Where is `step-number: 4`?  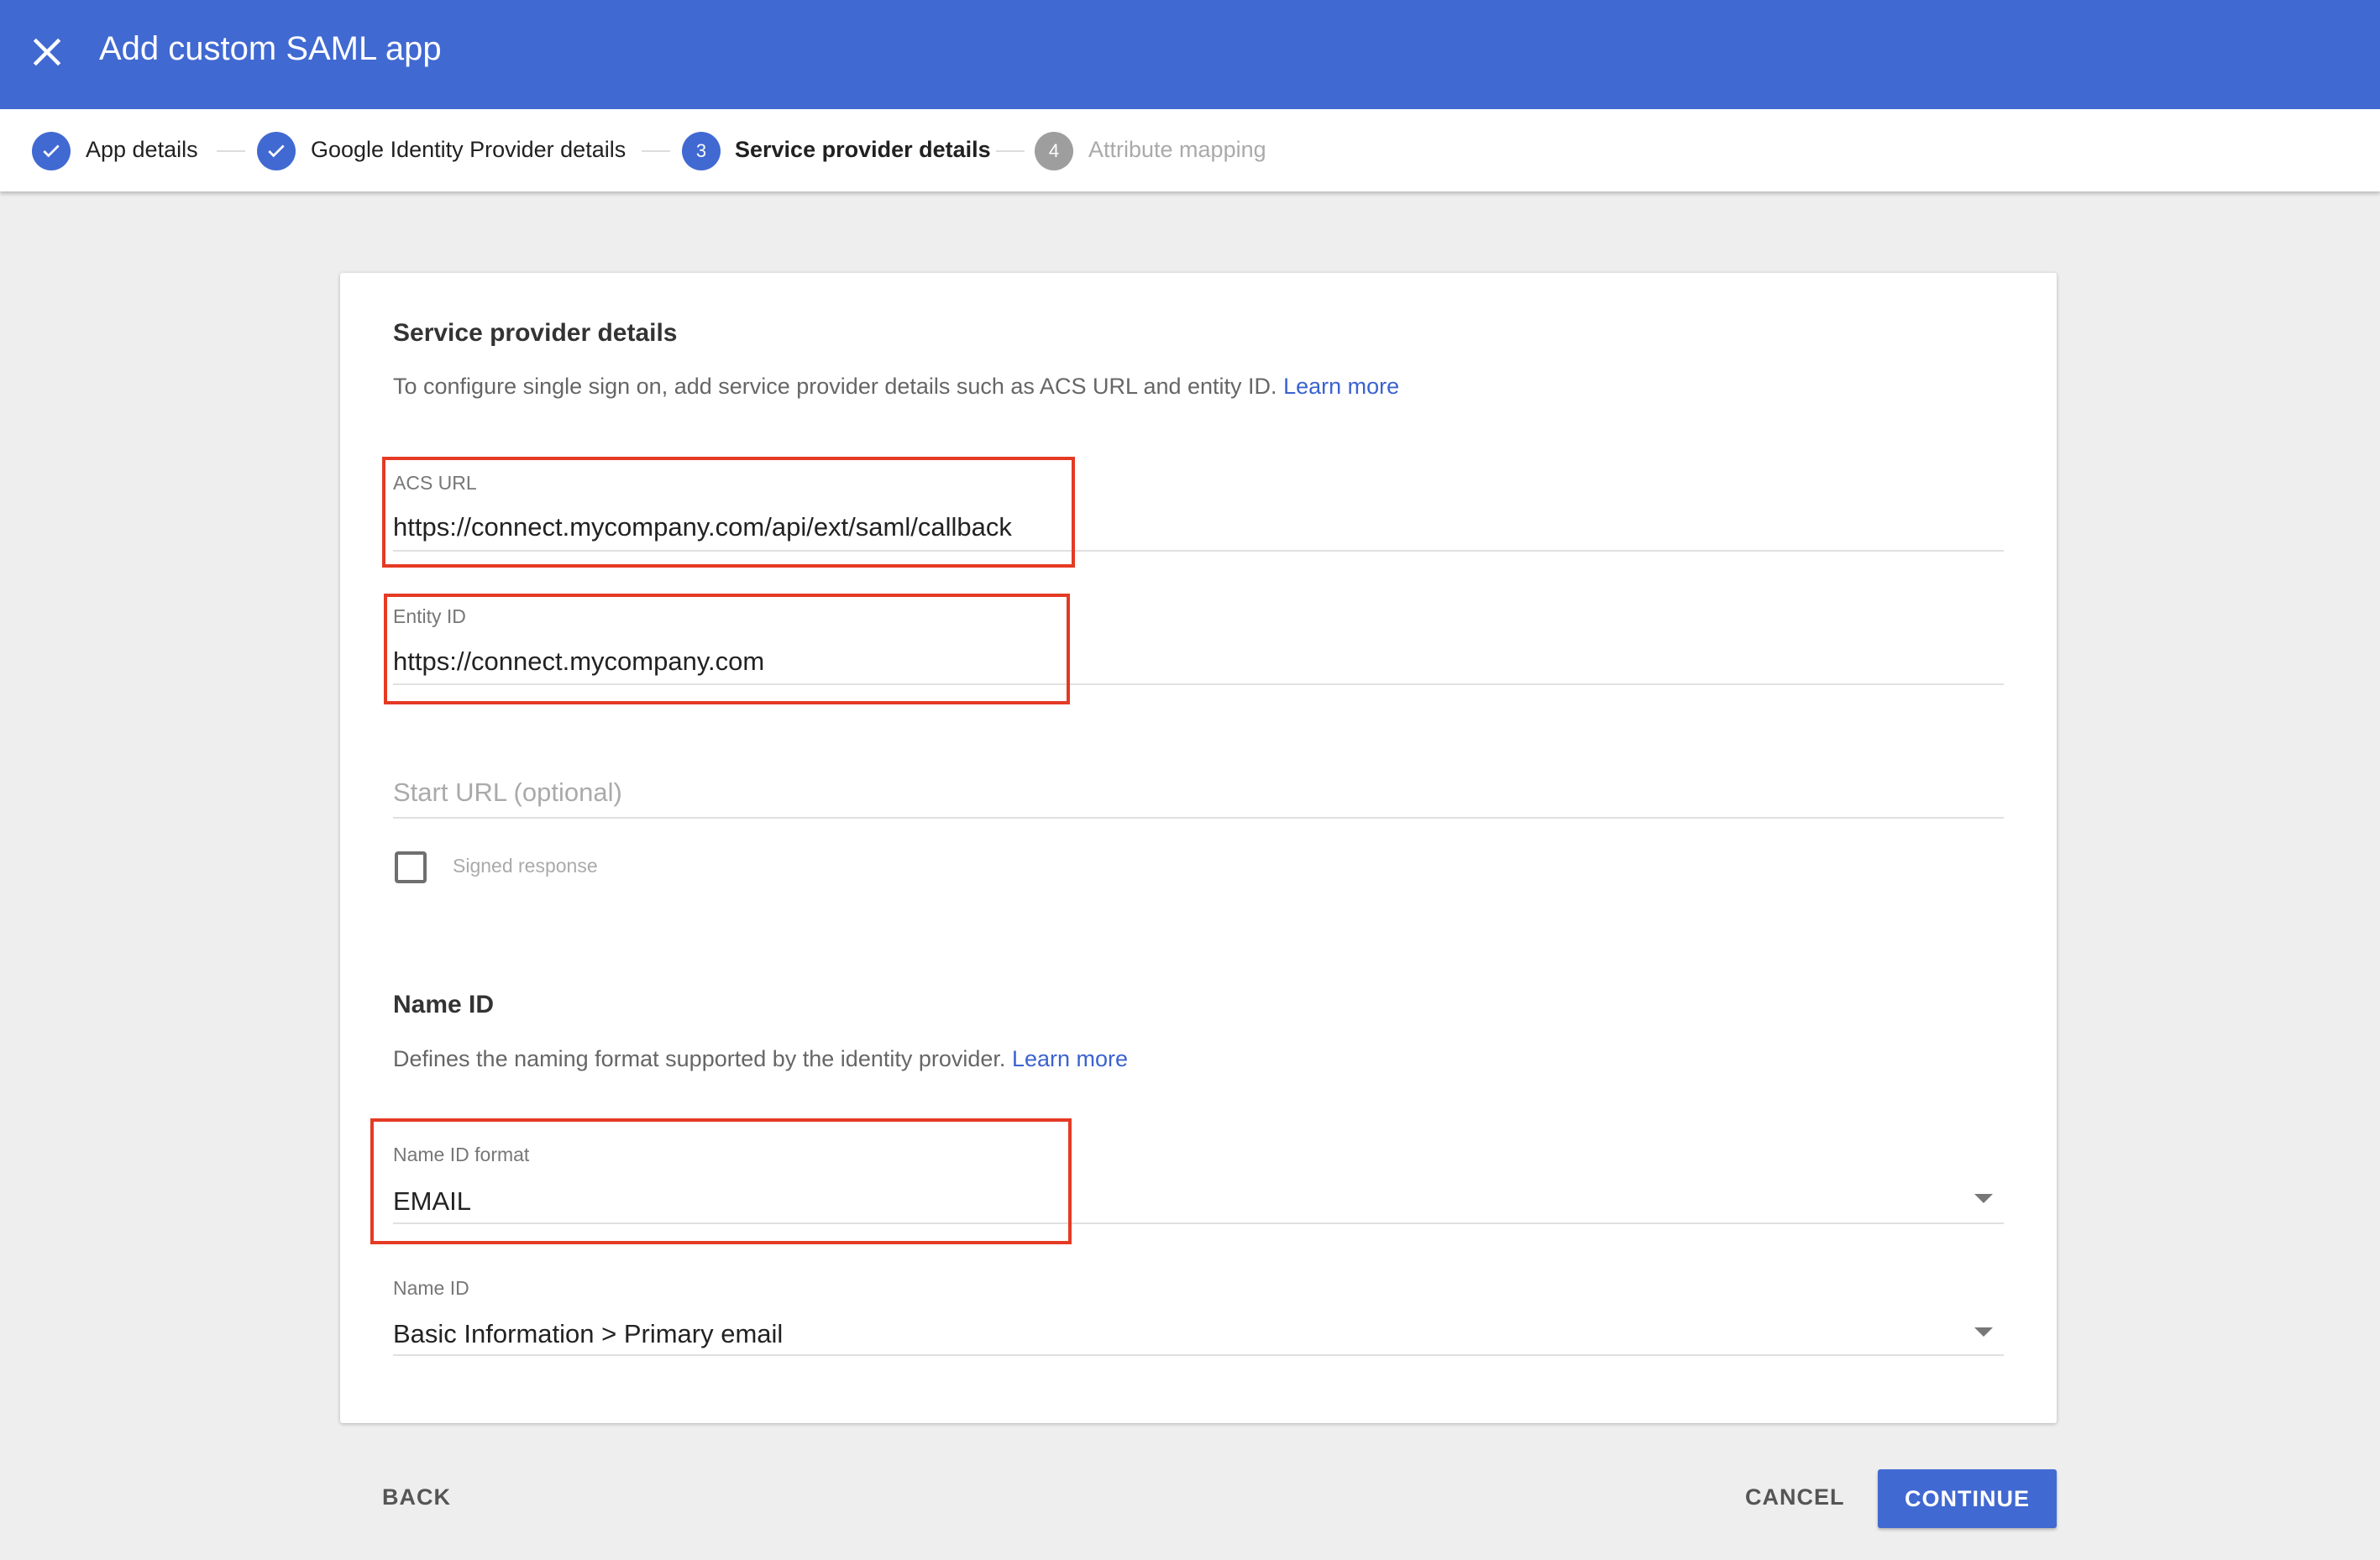
step-number: 4 is located at coordinates (1054, 151).